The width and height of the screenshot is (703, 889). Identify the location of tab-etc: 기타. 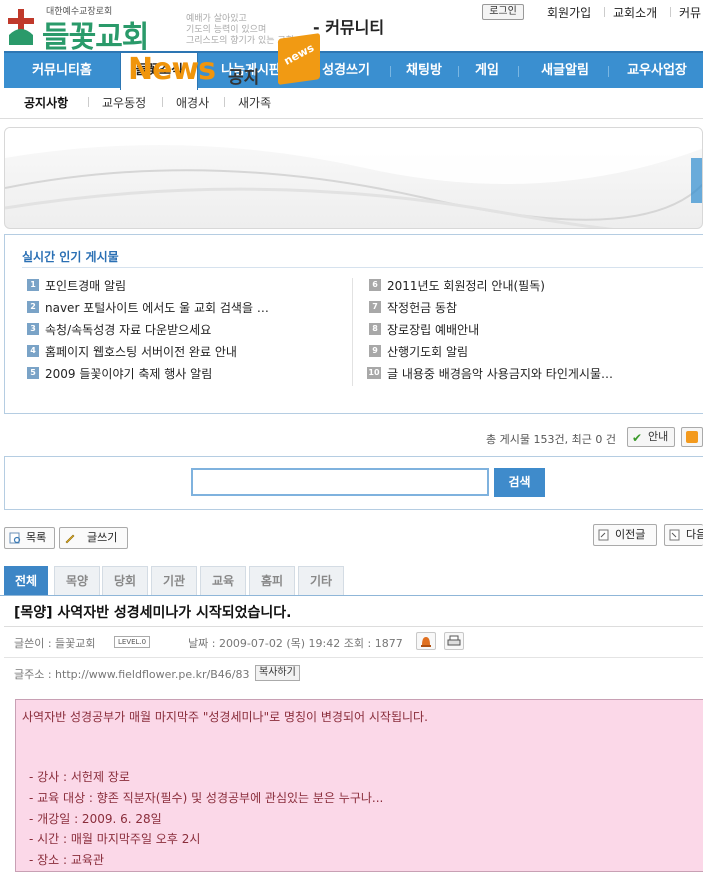
(321, 581).